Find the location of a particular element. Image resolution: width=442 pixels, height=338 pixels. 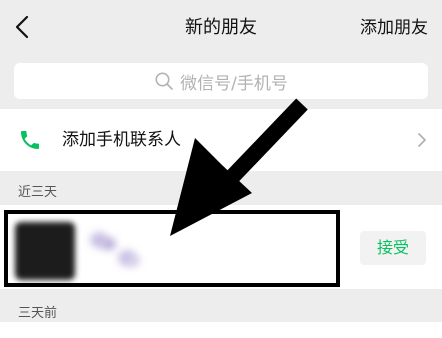

search-placeholder: 微信号/手机号 is located at coordinates (234, 83).